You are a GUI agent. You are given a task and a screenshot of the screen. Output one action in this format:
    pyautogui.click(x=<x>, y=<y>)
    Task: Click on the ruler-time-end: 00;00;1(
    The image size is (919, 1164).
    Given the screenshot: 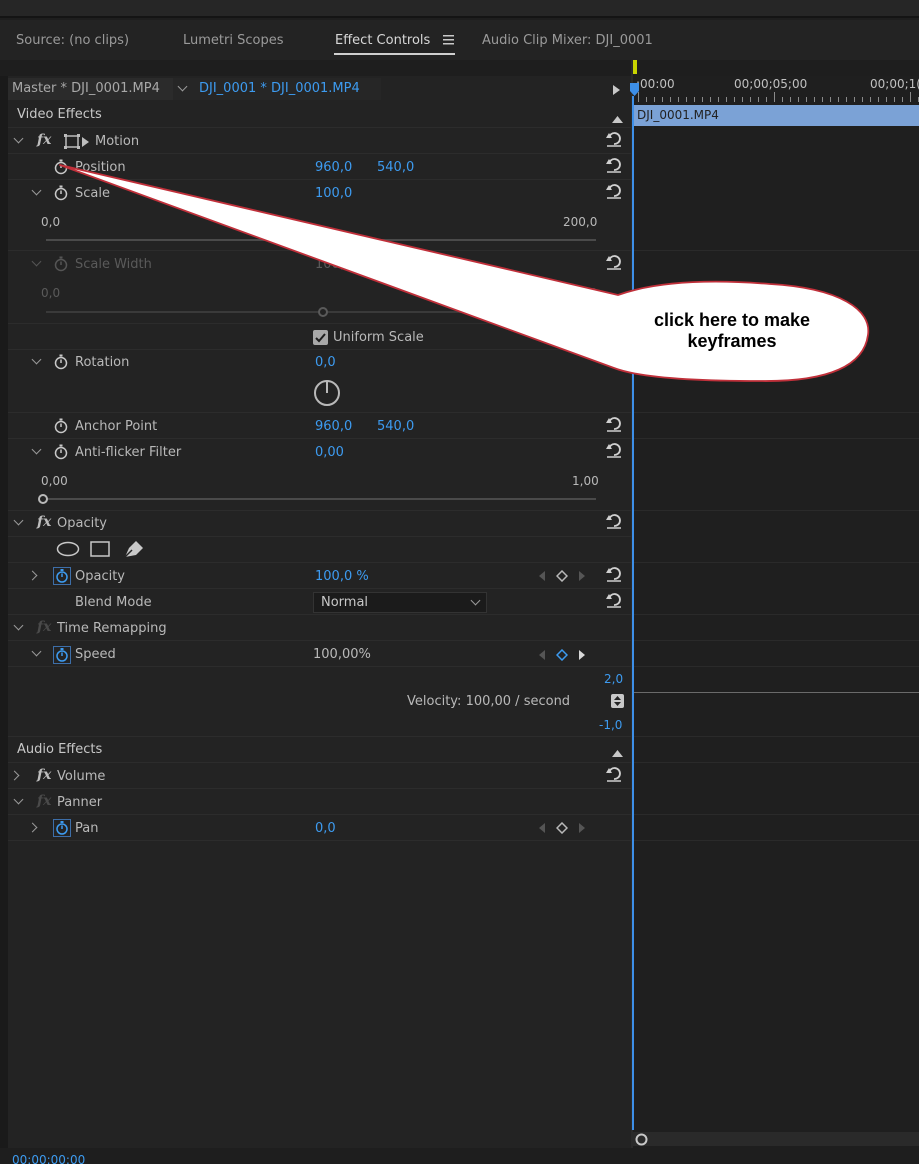 What is the action you would take?
    pyautogui.click(x=894, y=84)
    